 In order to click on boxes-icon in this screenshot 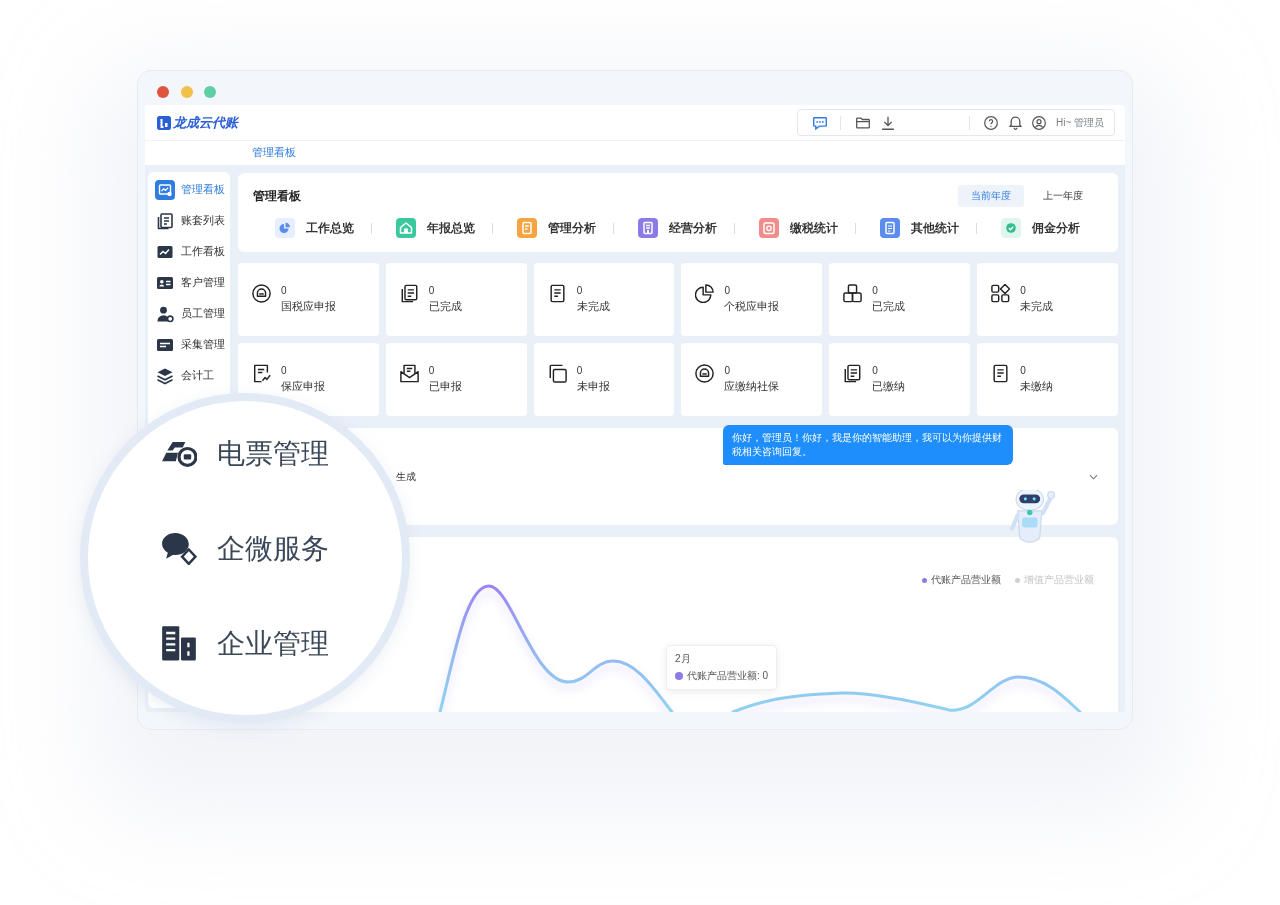, I will do `click(853, 293)`.